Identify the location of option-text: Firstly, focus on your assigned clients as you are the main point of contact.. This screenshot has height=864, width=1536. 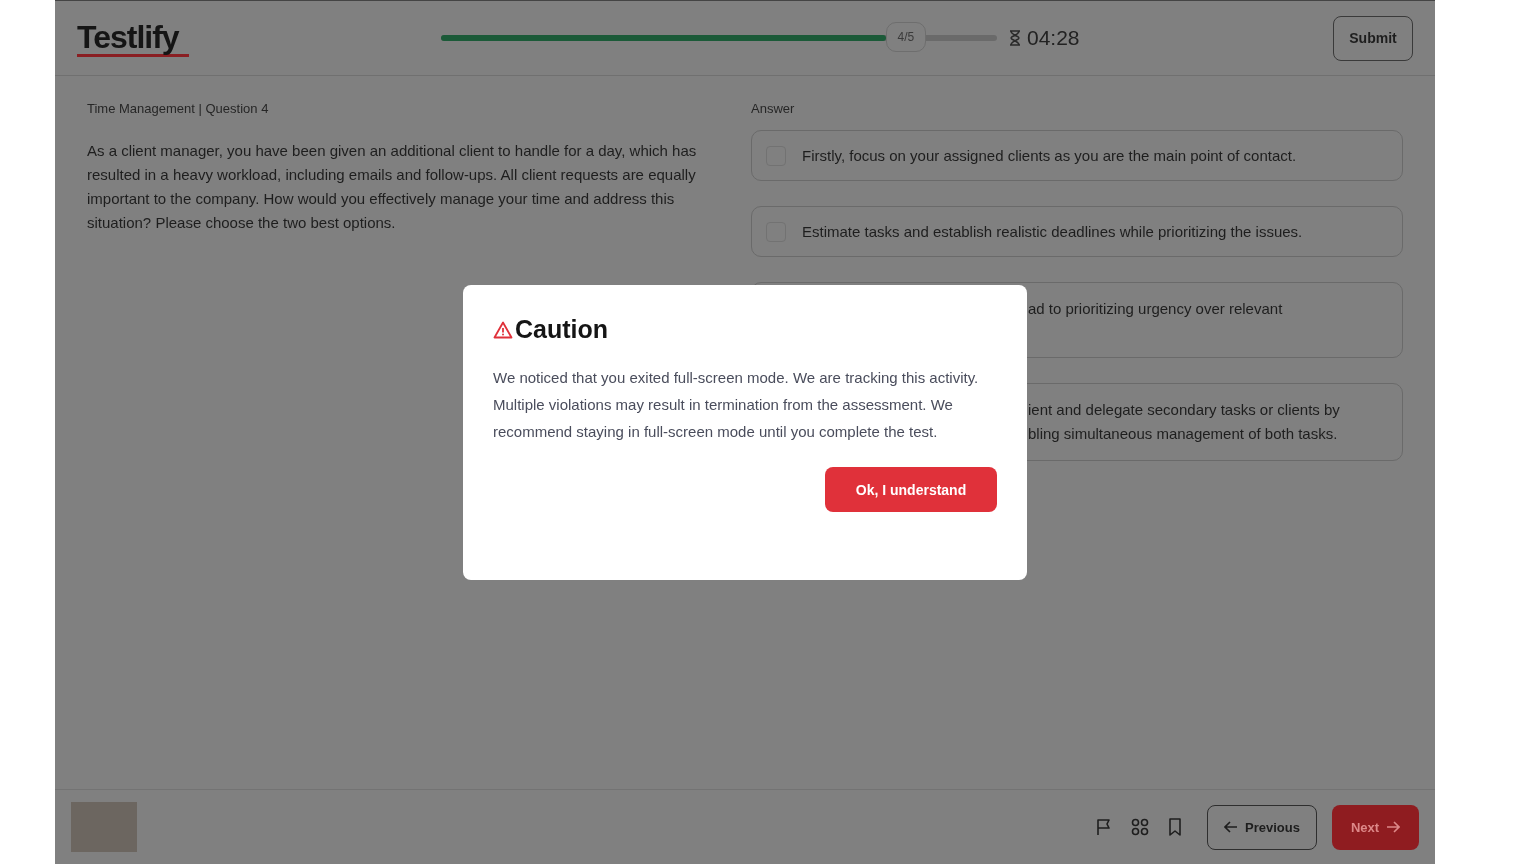
(1049, 155).